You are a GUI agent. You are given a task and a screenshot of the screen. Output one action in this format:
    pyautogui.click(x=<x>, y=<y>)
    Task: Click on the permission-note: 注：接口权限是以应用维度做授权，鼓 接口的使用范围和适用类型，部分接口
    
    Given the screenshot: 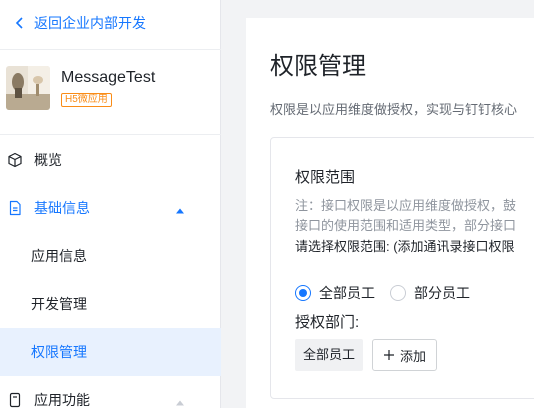 What is the action you would take?
    pyautogui.click(x=405, y=216)
    